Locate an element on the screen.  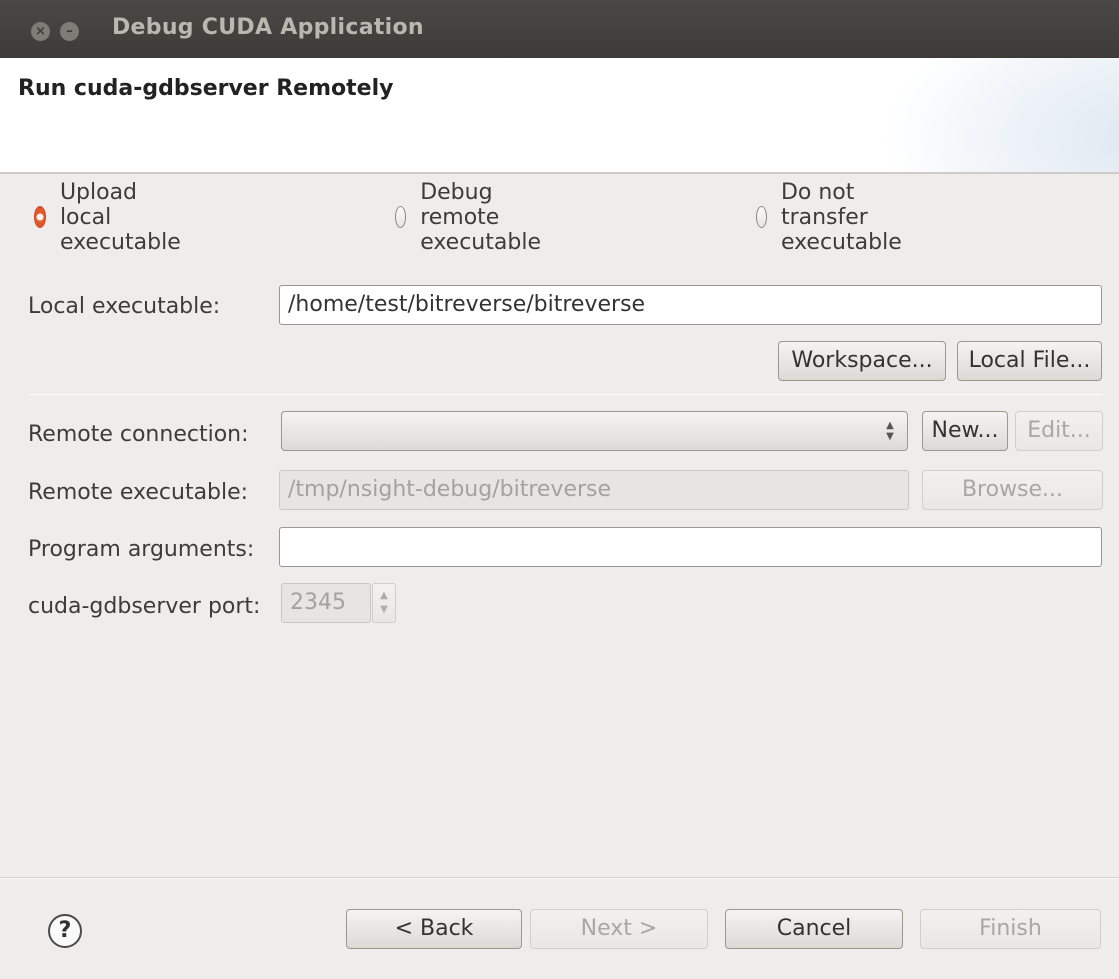
page-title: Run cuda-gdbserver Remotely is located at coordinates (206, 88).